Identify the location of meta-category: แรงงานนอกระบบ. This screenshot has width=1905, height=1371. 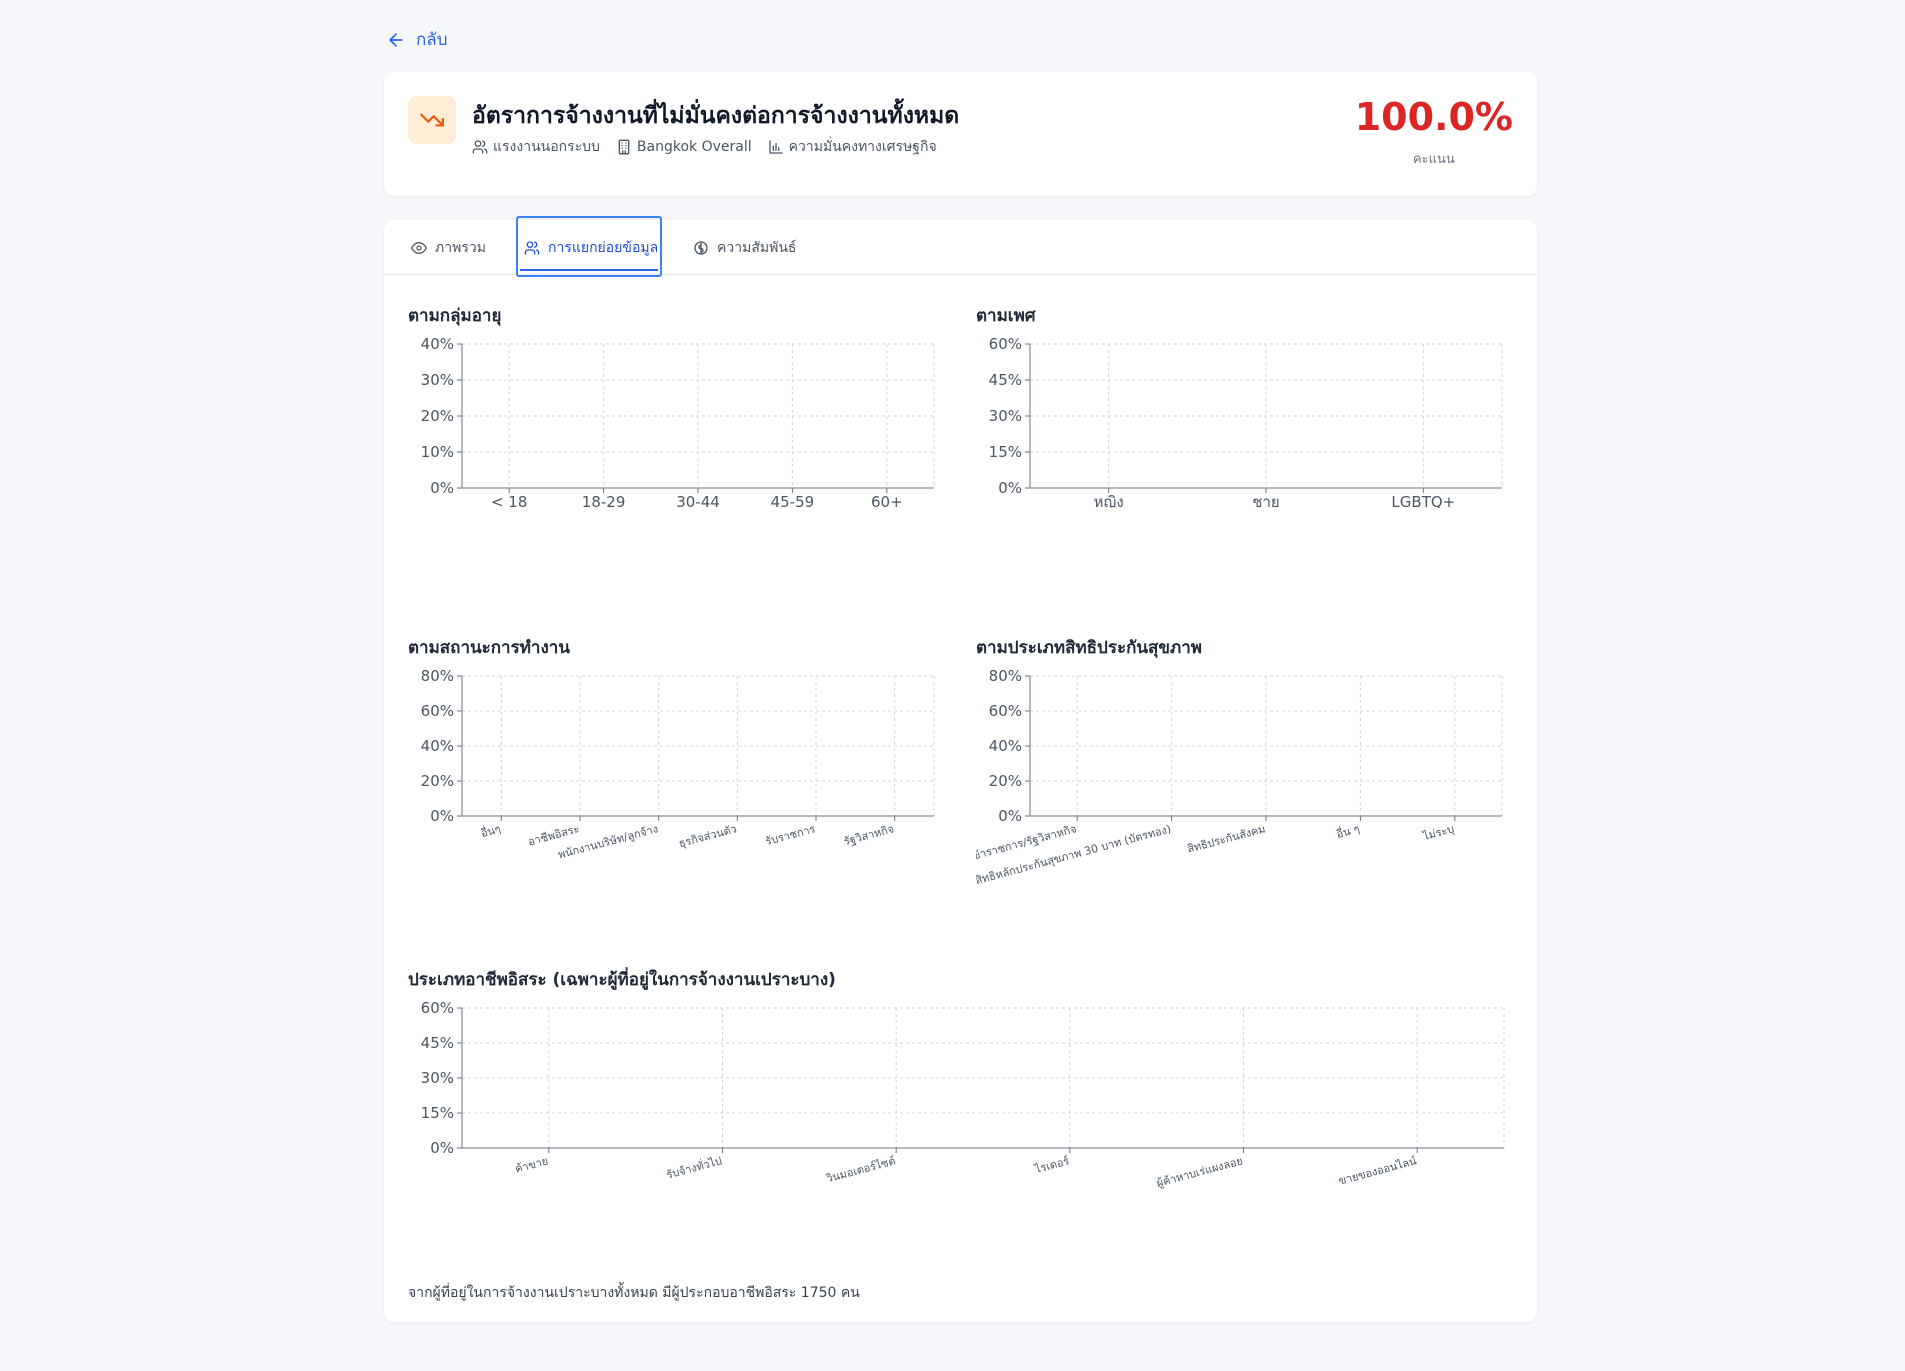
(536, 147).